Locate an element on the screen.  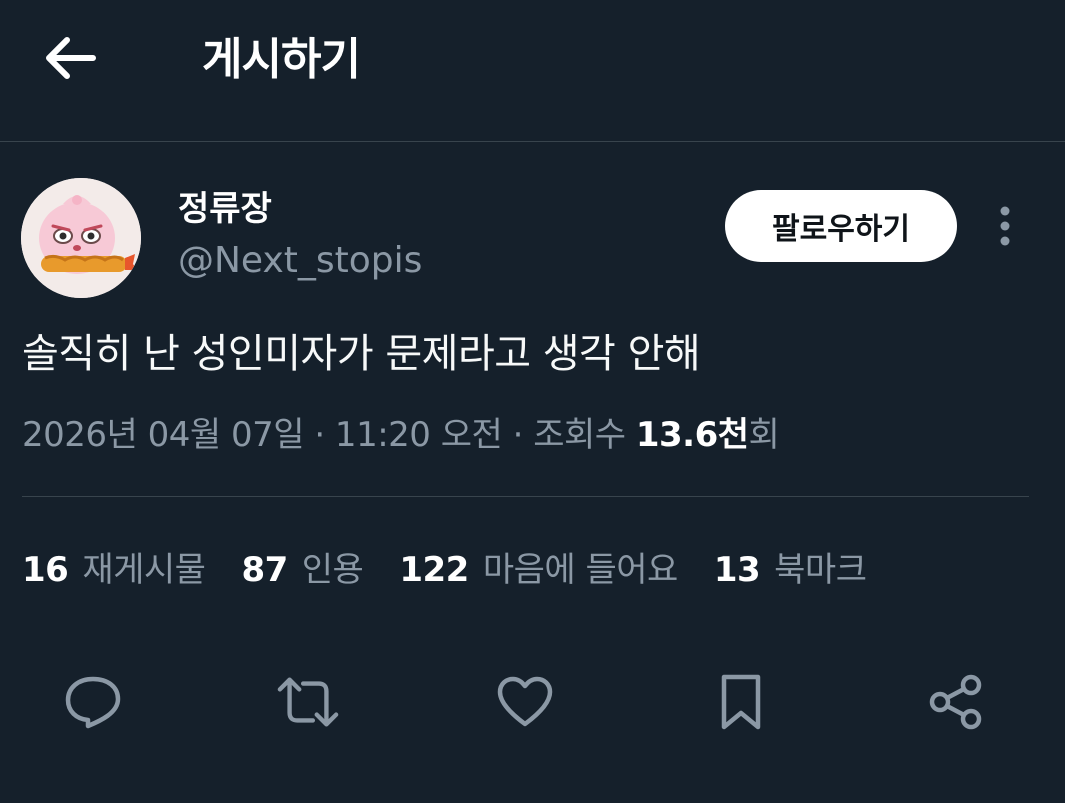
engagement-stats: 16 재게시물 87 인용 122 마음에 들어요 13 북마크 is located at coordinates (462, 566).